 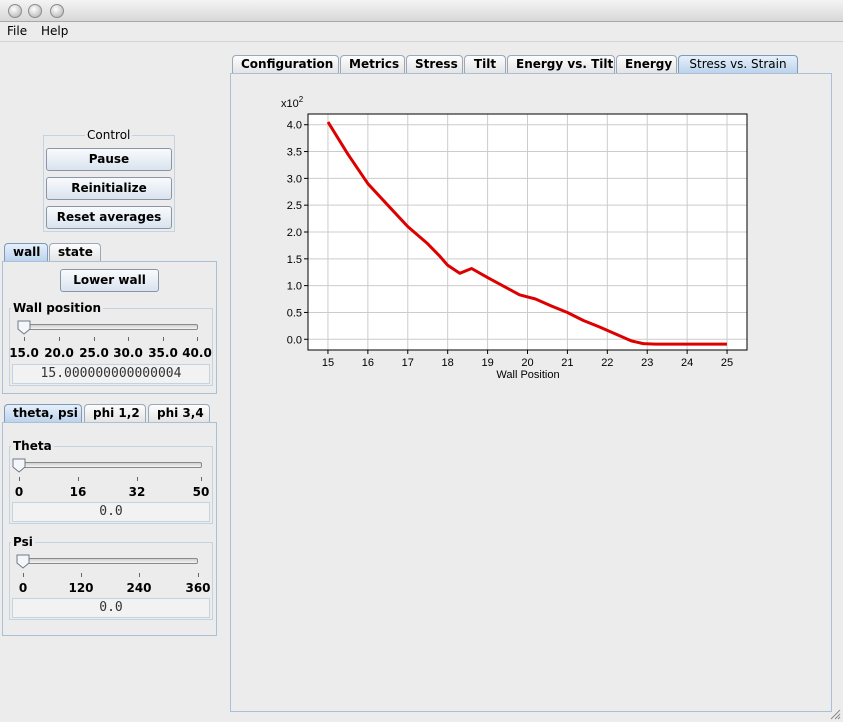 What do you see at coordinates (647, 363) in the screenshot?
I see `x-tick-label: 23` at bounding box center [647, 363].